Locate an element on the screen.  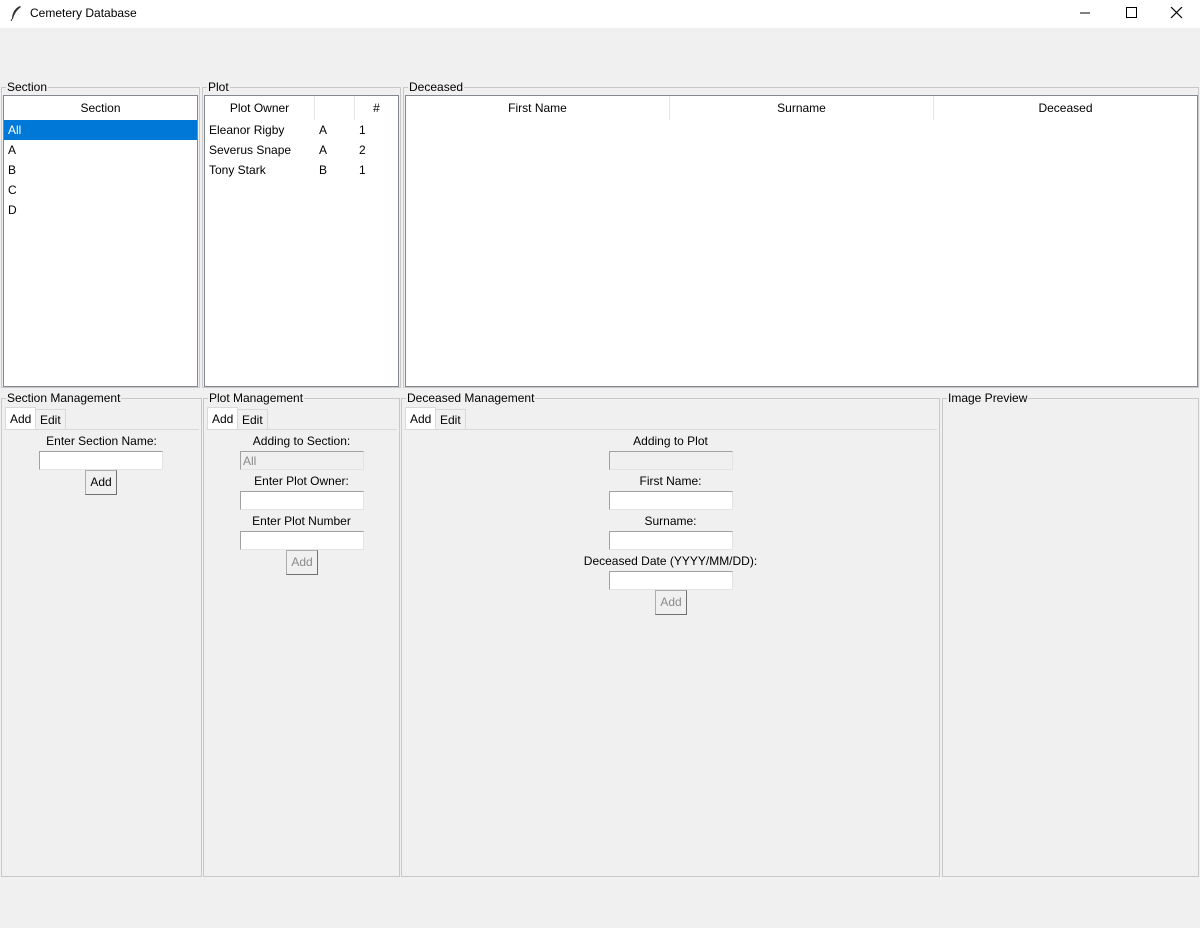
section-list: Section All A B C D is located at coordinates (100, 241).